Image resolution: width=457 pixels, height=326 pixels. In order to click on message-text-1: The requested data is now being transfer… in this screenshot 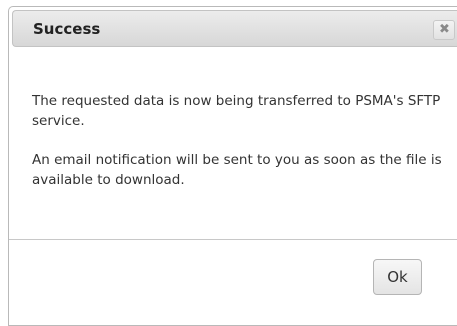, I will do `click(236, 111)`.